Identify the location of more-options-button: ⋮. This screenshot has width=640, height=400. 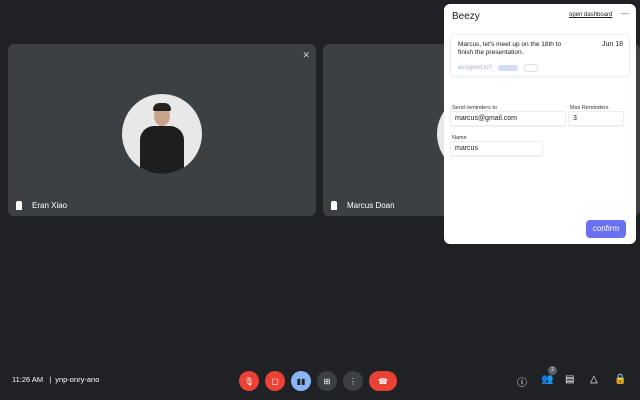
(353, 381).